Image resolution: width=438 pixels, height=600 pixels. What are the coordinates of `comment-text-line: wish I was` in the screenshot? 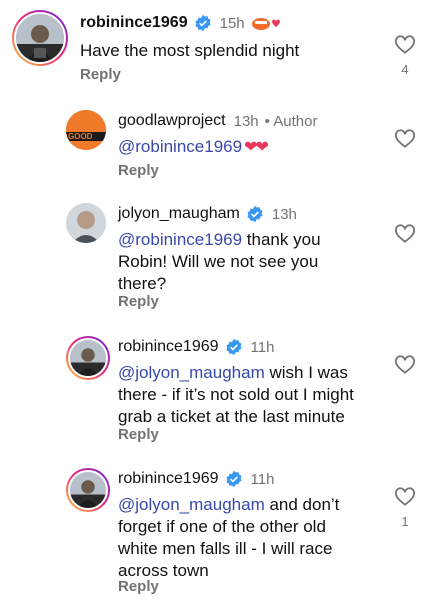 It's located at (306, 372).